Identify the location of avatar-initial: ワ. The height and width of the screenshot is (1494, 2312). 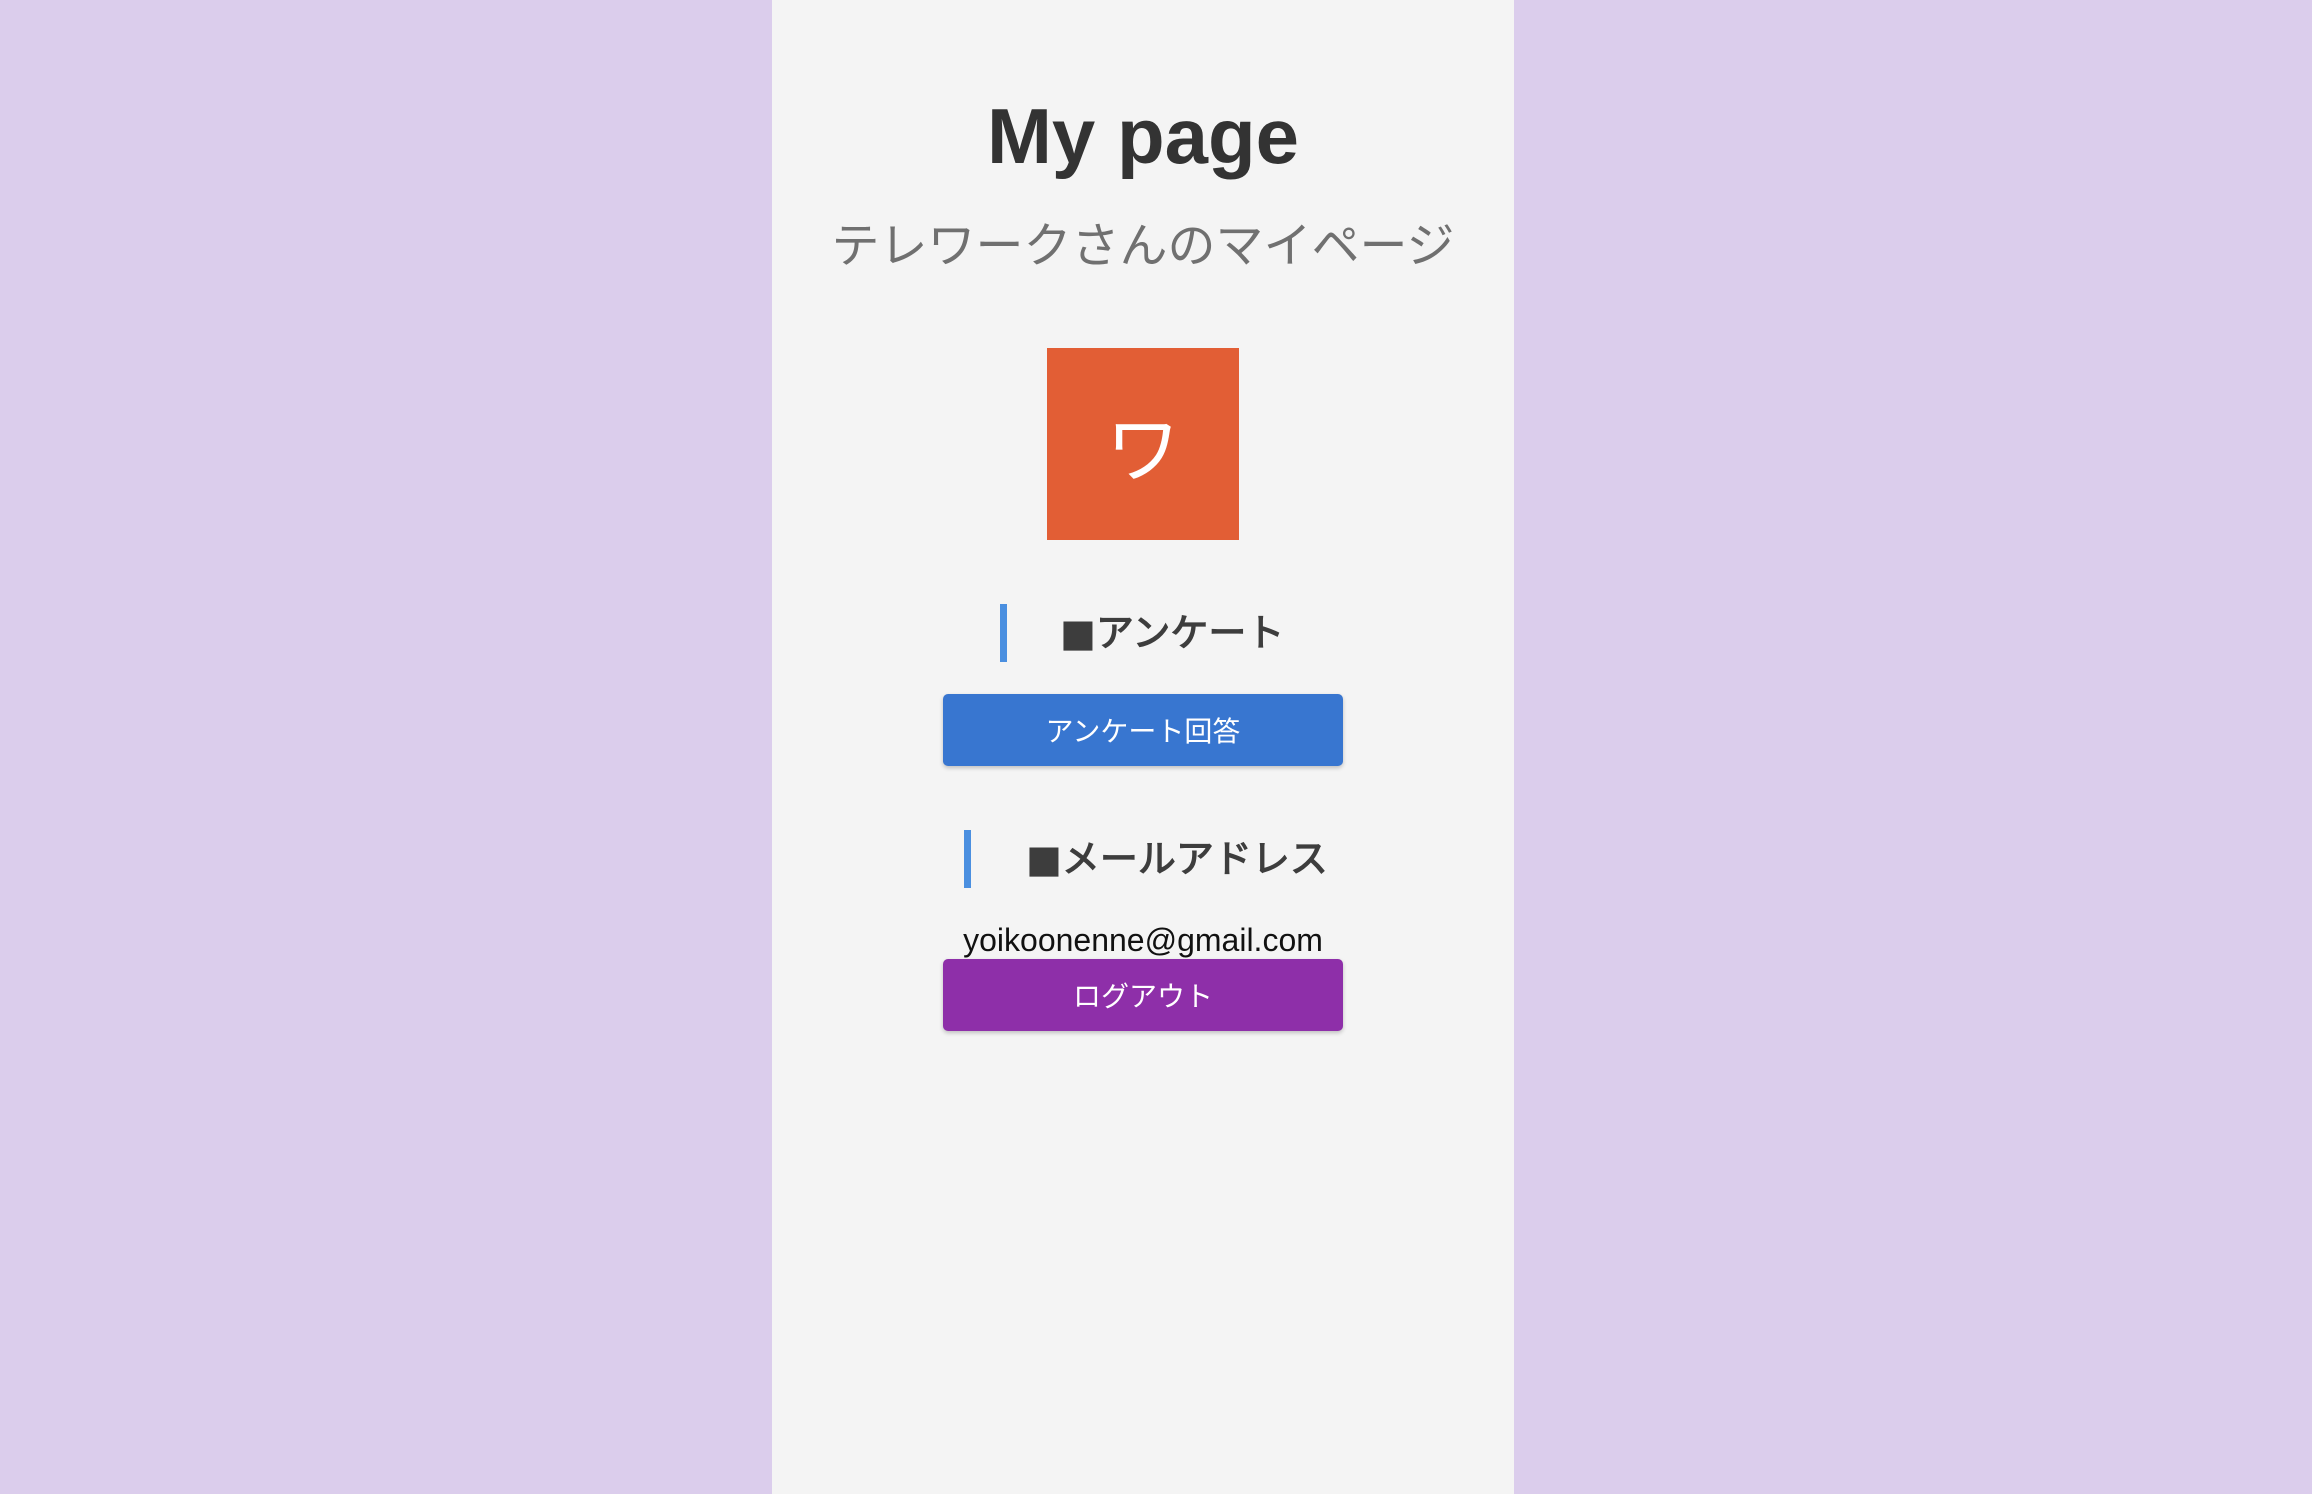
(1143, 450).